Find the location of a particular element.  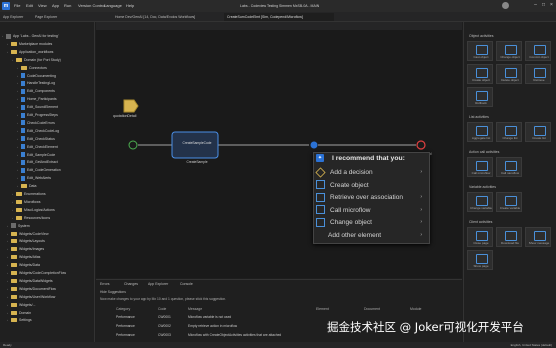

tree-item: › Marketplace modules is located at coordinates (51, 44).